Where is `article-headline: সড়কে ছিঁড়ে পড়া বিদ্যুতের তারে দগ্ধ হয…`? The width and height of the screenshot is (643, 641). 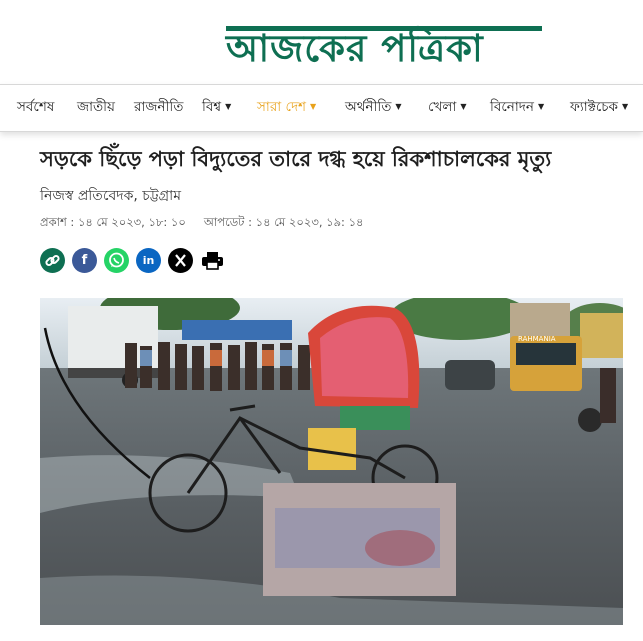
article-headline: সড়কে ছিঁড়ে পড়া বিদ্যুতের তারে দগ্ধ হয… is located at coordinates (296, 159).